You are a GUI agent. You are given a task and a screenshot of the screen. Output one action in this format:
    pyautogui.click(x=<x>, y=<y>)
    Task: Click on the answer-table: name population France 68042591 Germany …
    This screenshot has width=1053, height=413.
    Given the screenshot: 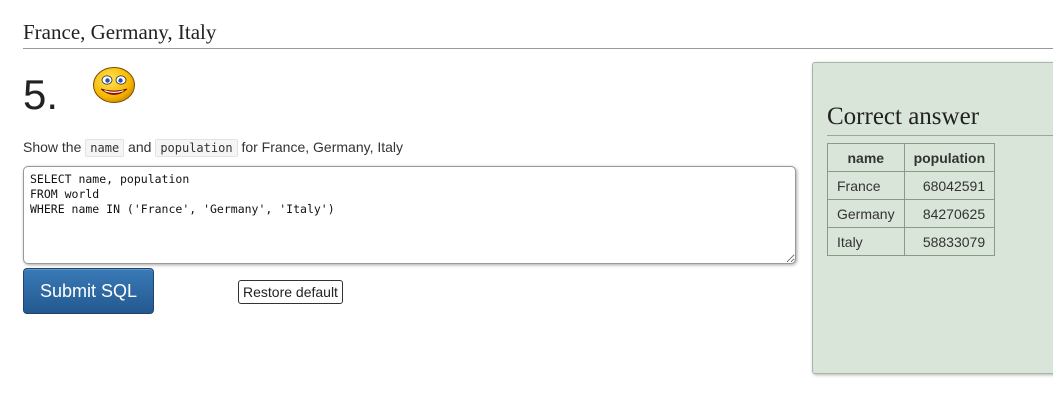 What is the action you would take?
    pyautogui.click(x=911, y=199)
    